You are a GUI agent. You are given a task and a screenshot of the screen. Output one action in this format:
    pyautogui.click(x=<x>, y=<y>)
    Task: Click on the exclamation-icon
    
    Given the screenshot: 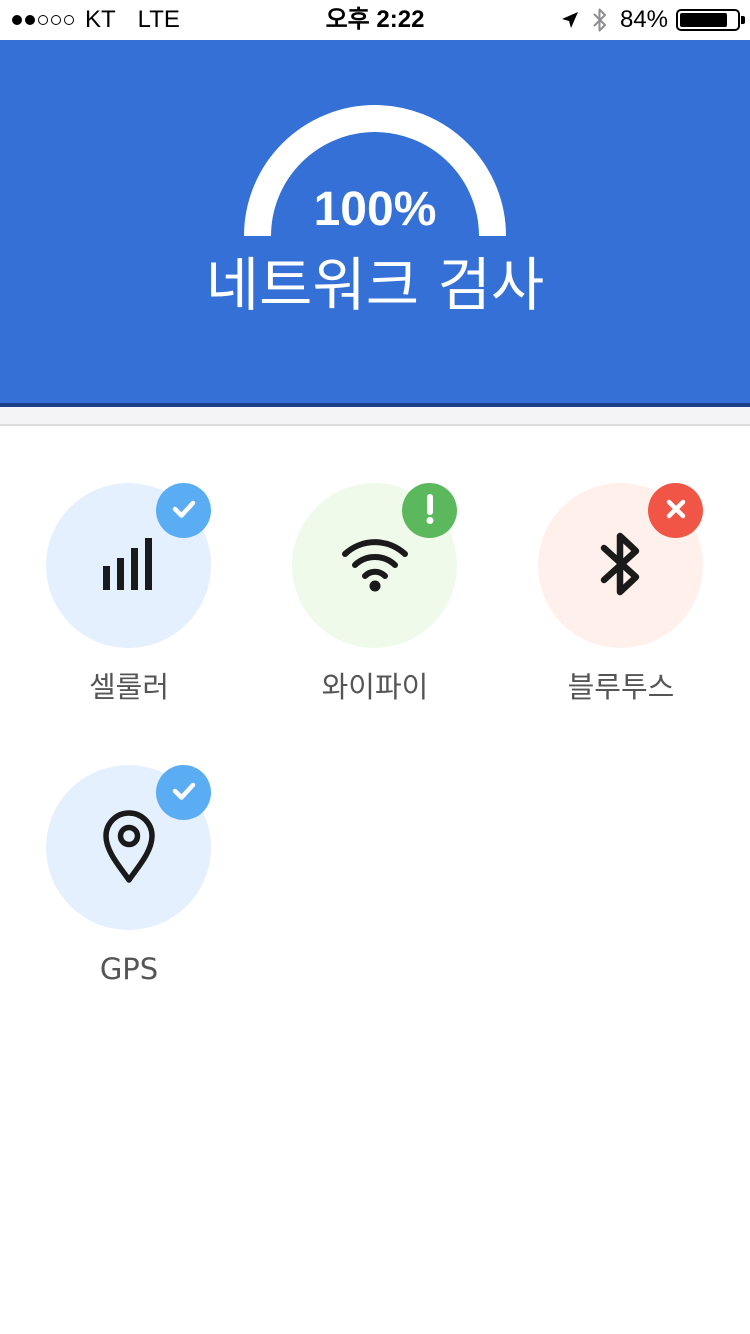 What is the action you would take?
    pyautogui.click(x=430, y=511)
    